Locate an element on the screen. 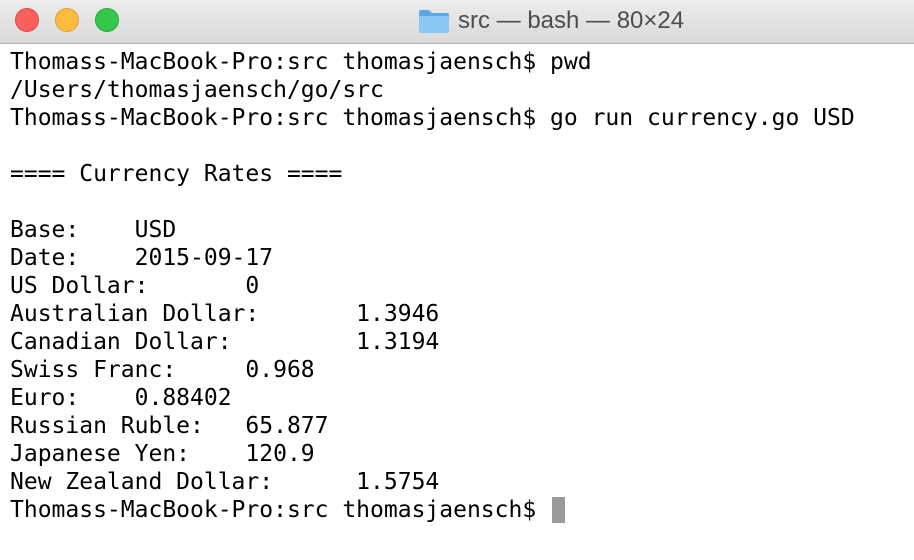 This screenshot has width=914, height=560. shell-prompt: Thomass-MacBook-Pro:src thomasjaensch$ is located at coordinates (280, 510).